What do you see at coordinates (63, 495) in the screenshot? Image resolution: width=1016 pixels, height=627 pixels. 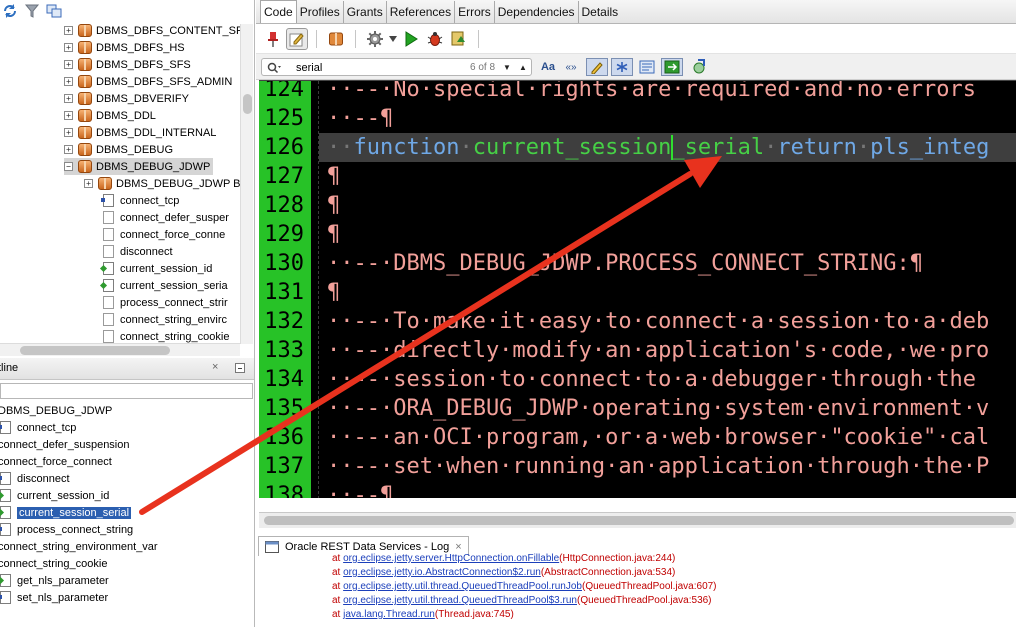 I see `outline-item-label: current_session_id` at bounding box center [63, 495].